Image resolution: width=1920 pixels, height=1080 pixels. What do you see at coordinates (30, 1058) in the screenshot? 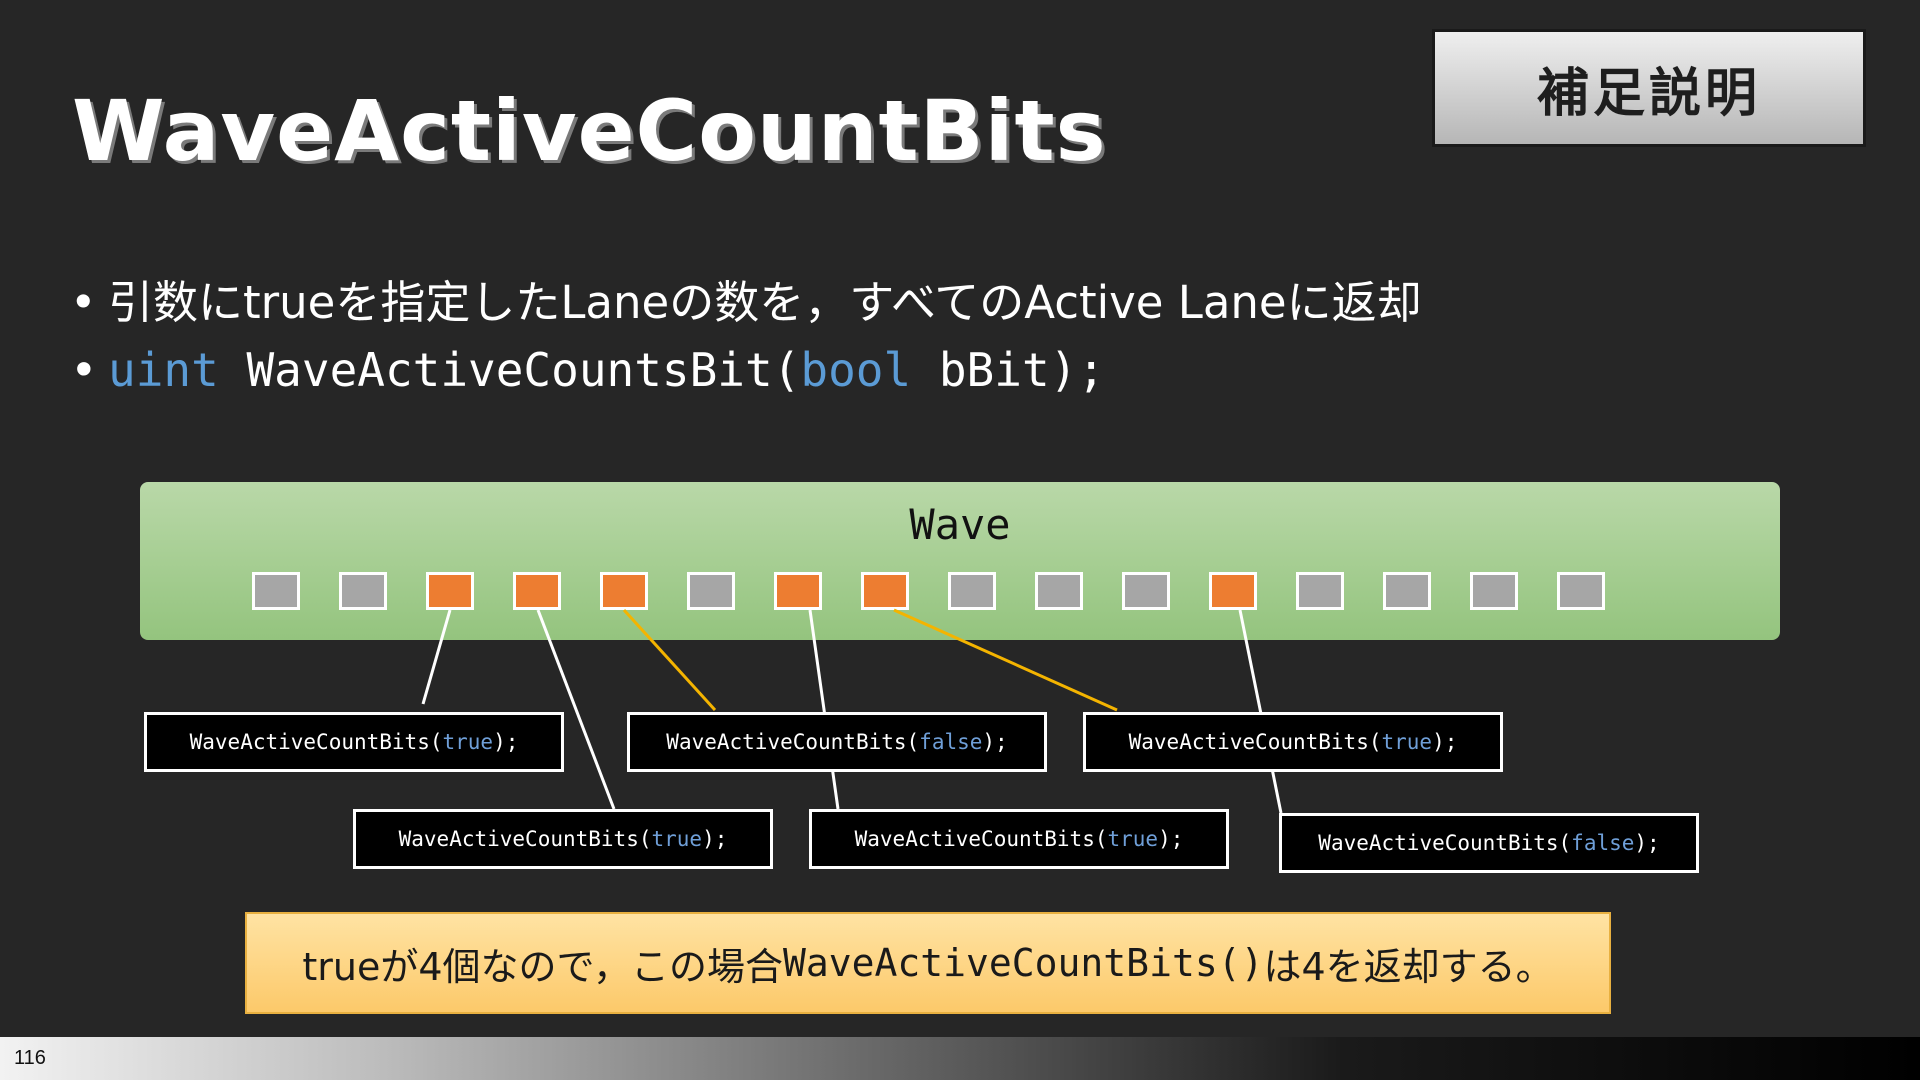
I see `page-number: 116` at bounding box center [30, 1058].